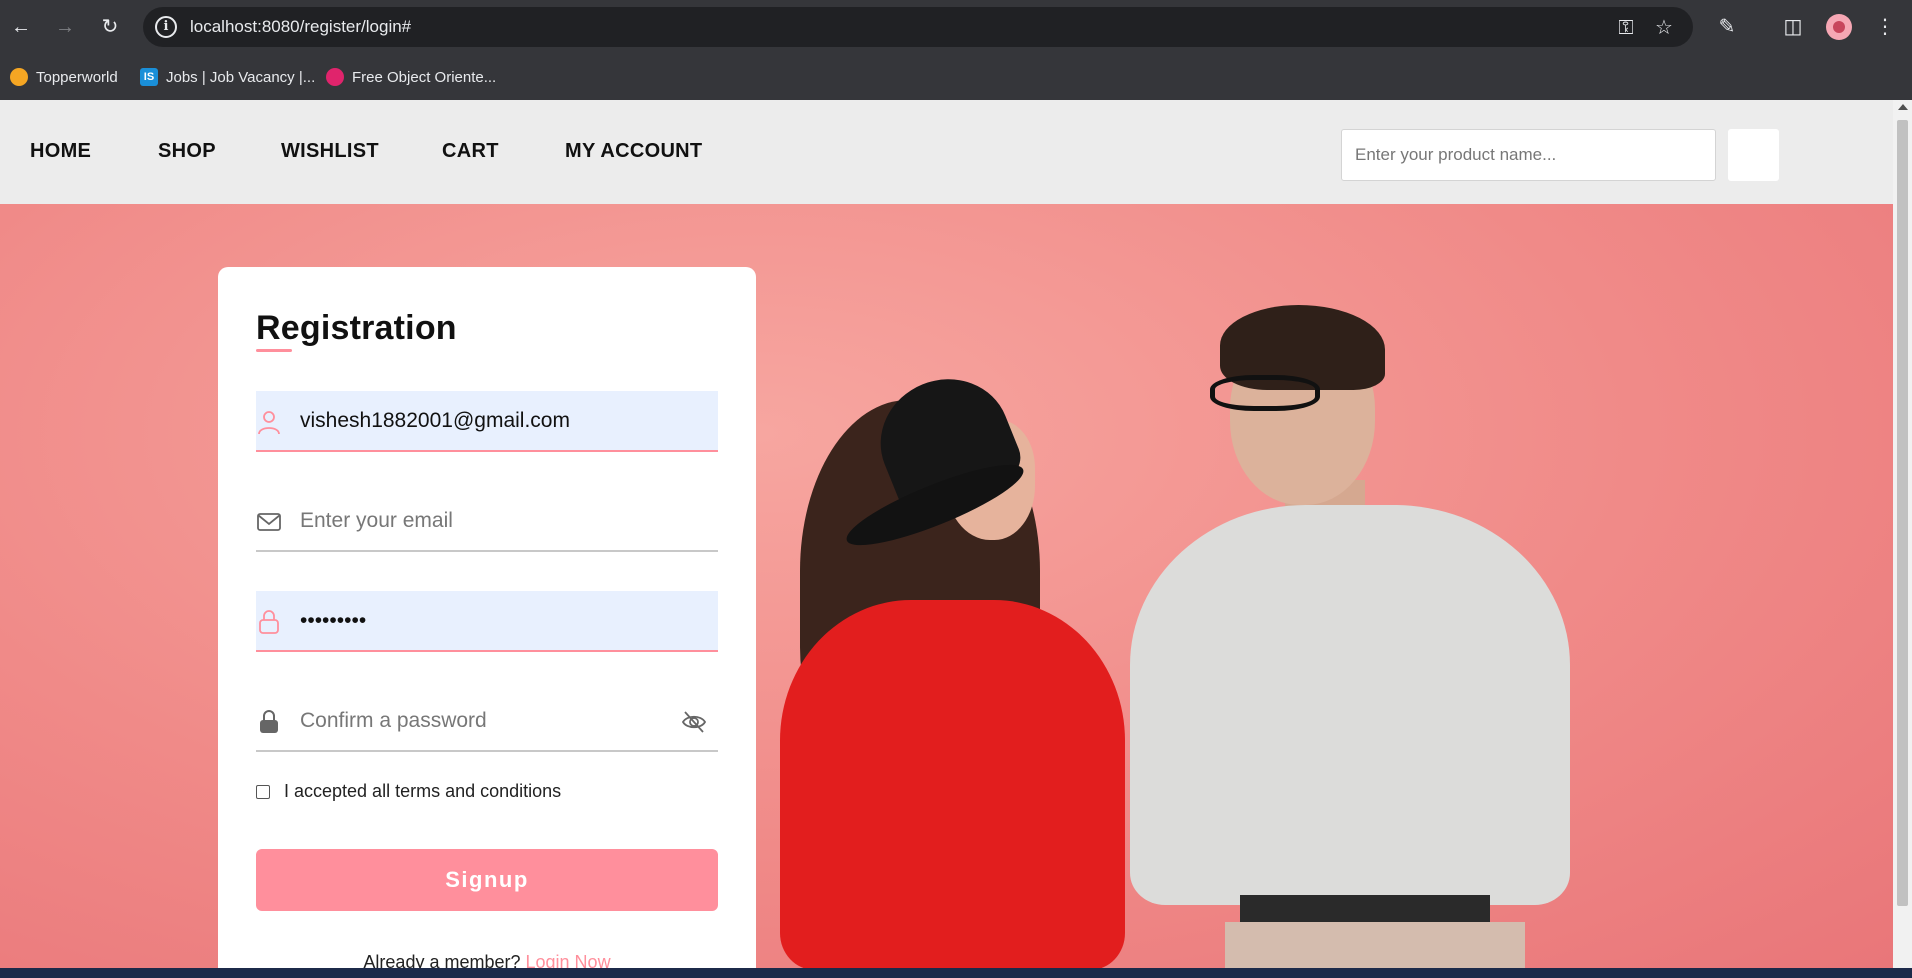  I want to click on free-object-icon, so click(335, 77).